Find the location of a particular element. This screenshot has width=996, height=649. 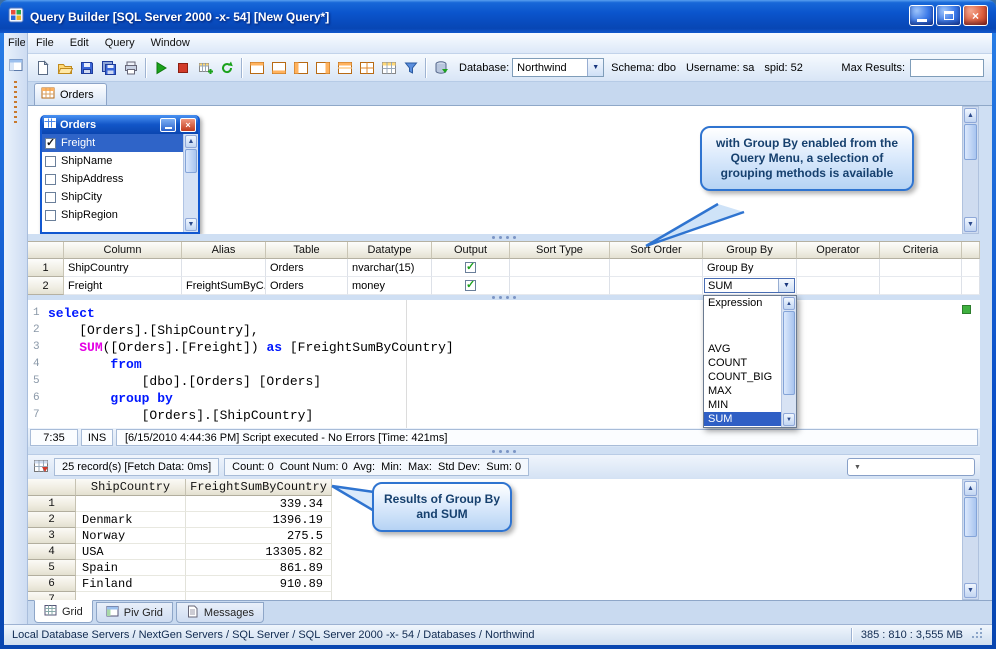

header-shipcountry: ShipCountry is located at coordinates (131, 487).